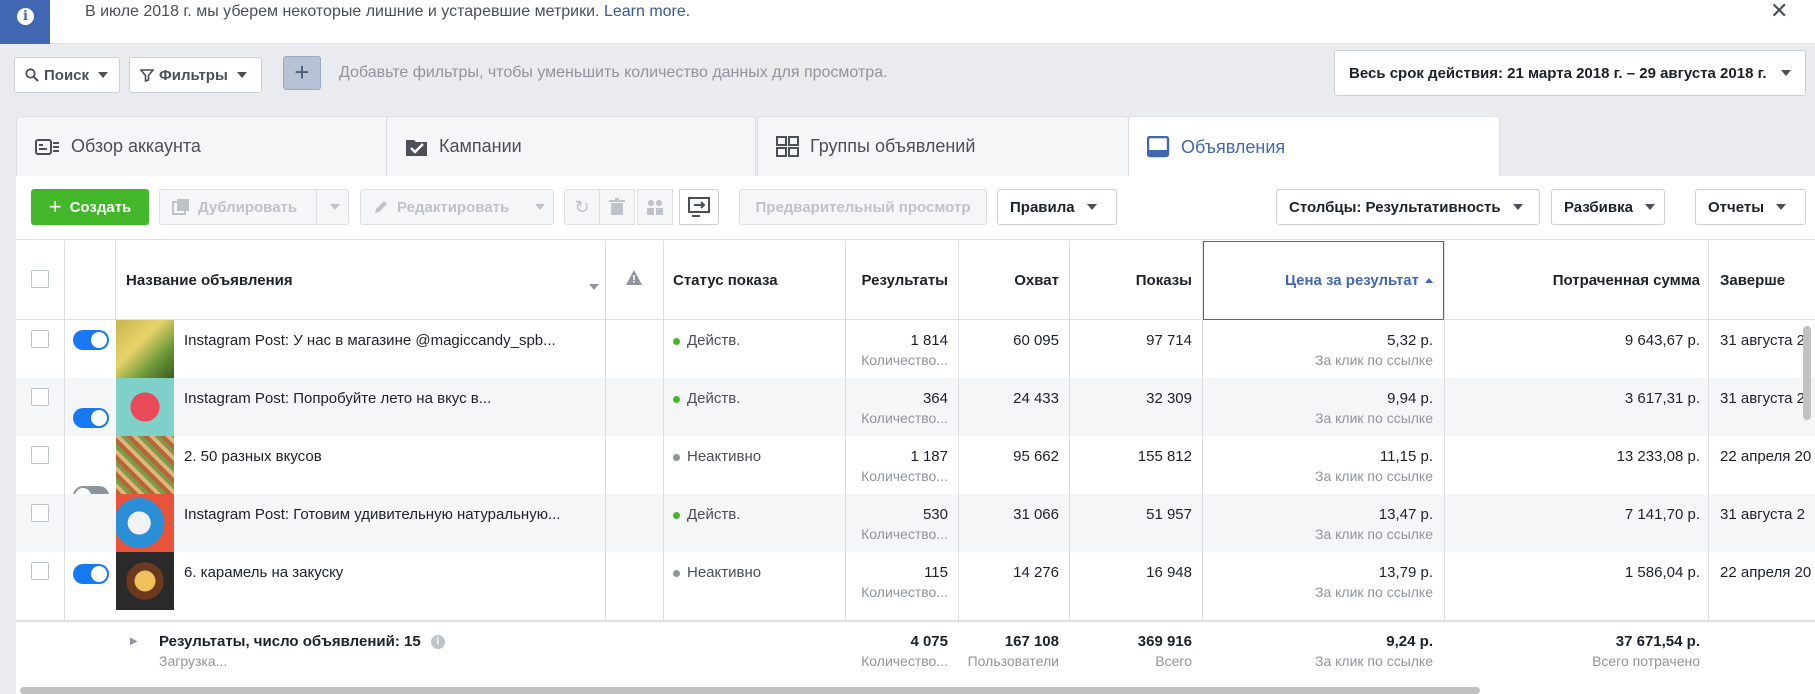  I want to click on compare-icon, so click(699, 207).